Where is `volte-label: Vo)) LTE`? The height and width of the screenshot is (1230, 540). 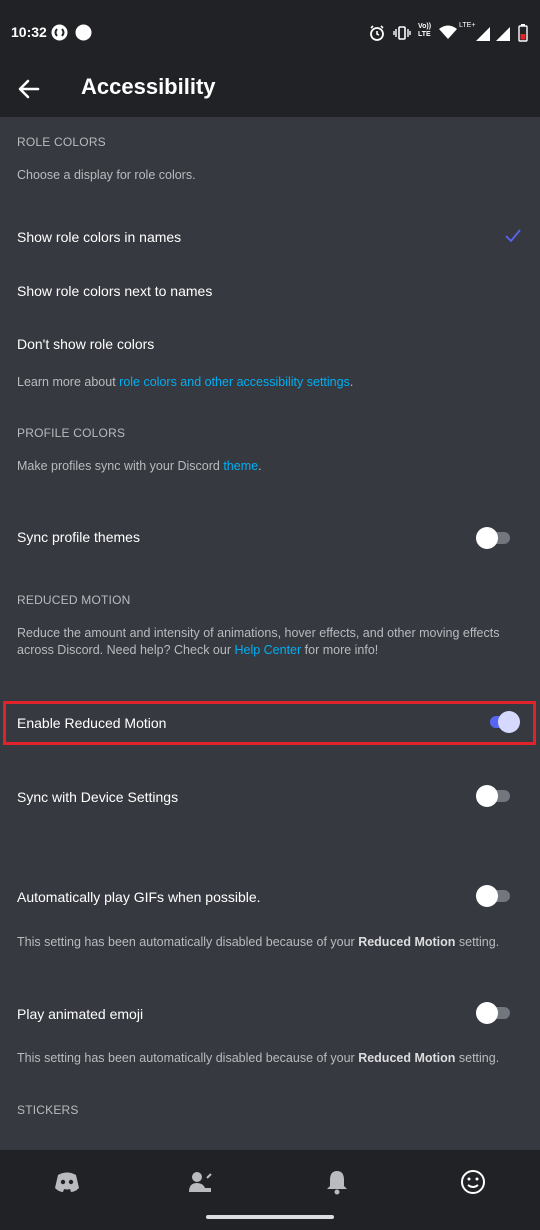
volte-label: Vo)) LTE is located at coordinates (425, 30).